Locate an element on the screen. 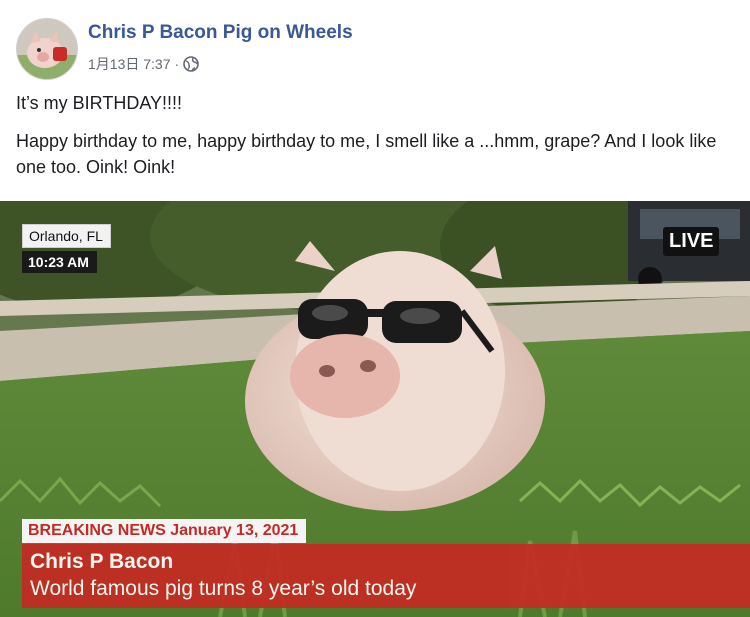  post-meta: 1月13日 7:37 · is located at coordinates (143, 64).